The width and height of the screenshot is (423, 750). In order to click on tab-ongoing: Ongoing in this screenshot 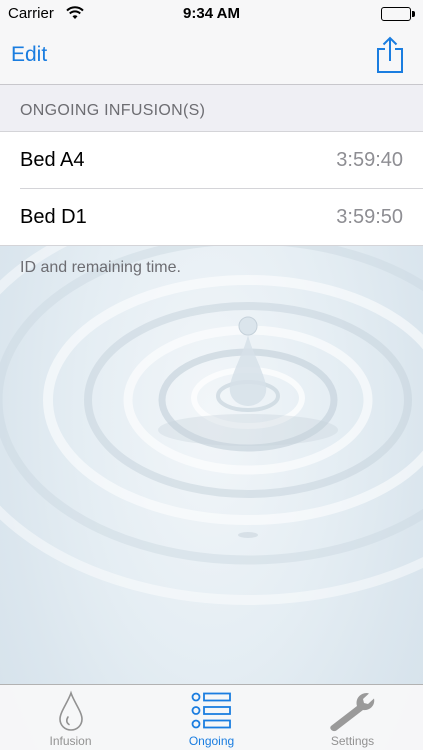, I will do `click(211, 717)`.